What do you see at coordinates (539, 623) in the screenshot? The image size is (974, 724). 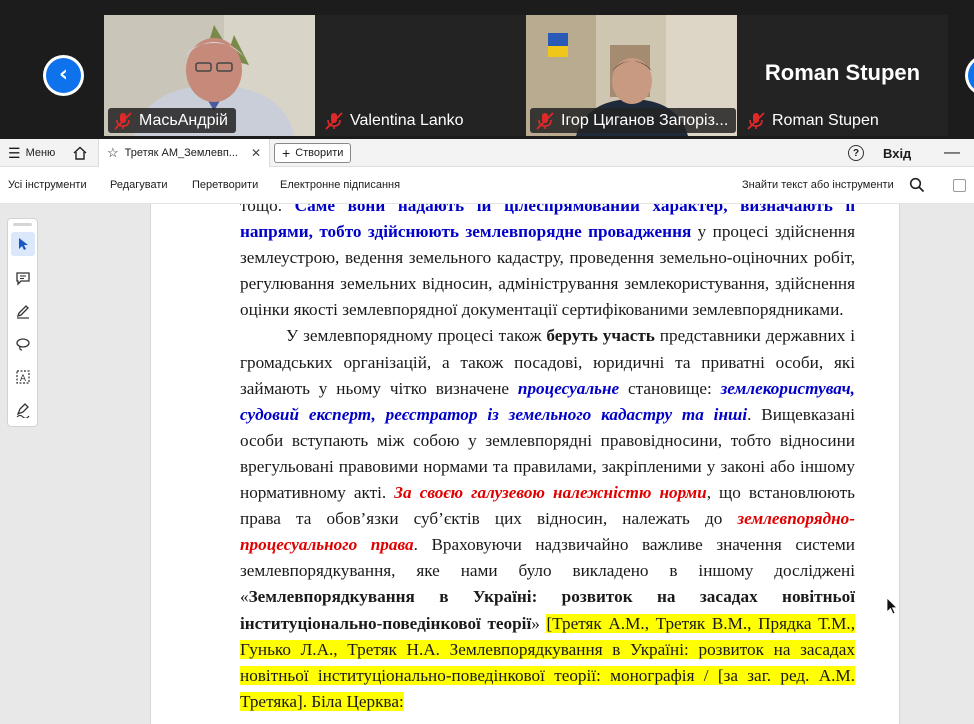 I see `text-run: »` at bounding box center [539, 623].